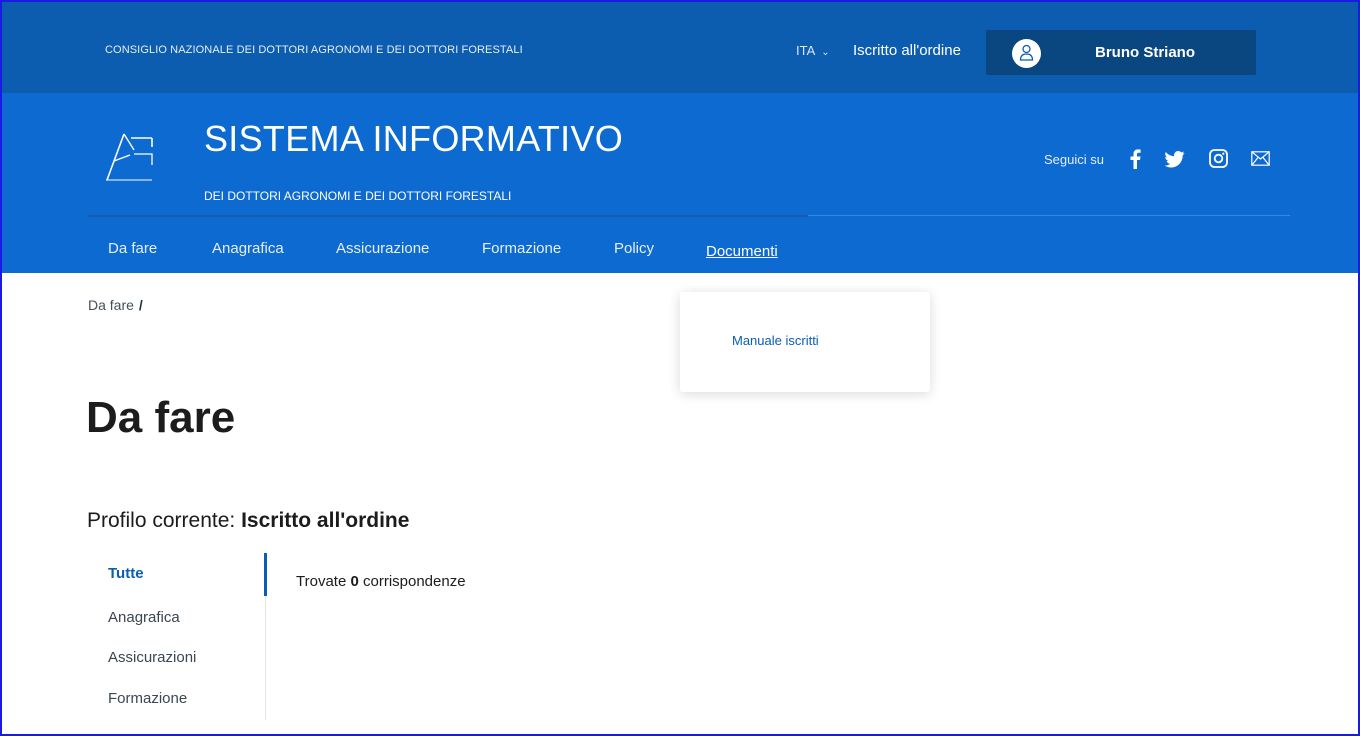 The image size is (1360, 736). Describe the element at coordinates (111, 305) in the screenshot. I see `breadcrumb-item: Da fare` at that location.